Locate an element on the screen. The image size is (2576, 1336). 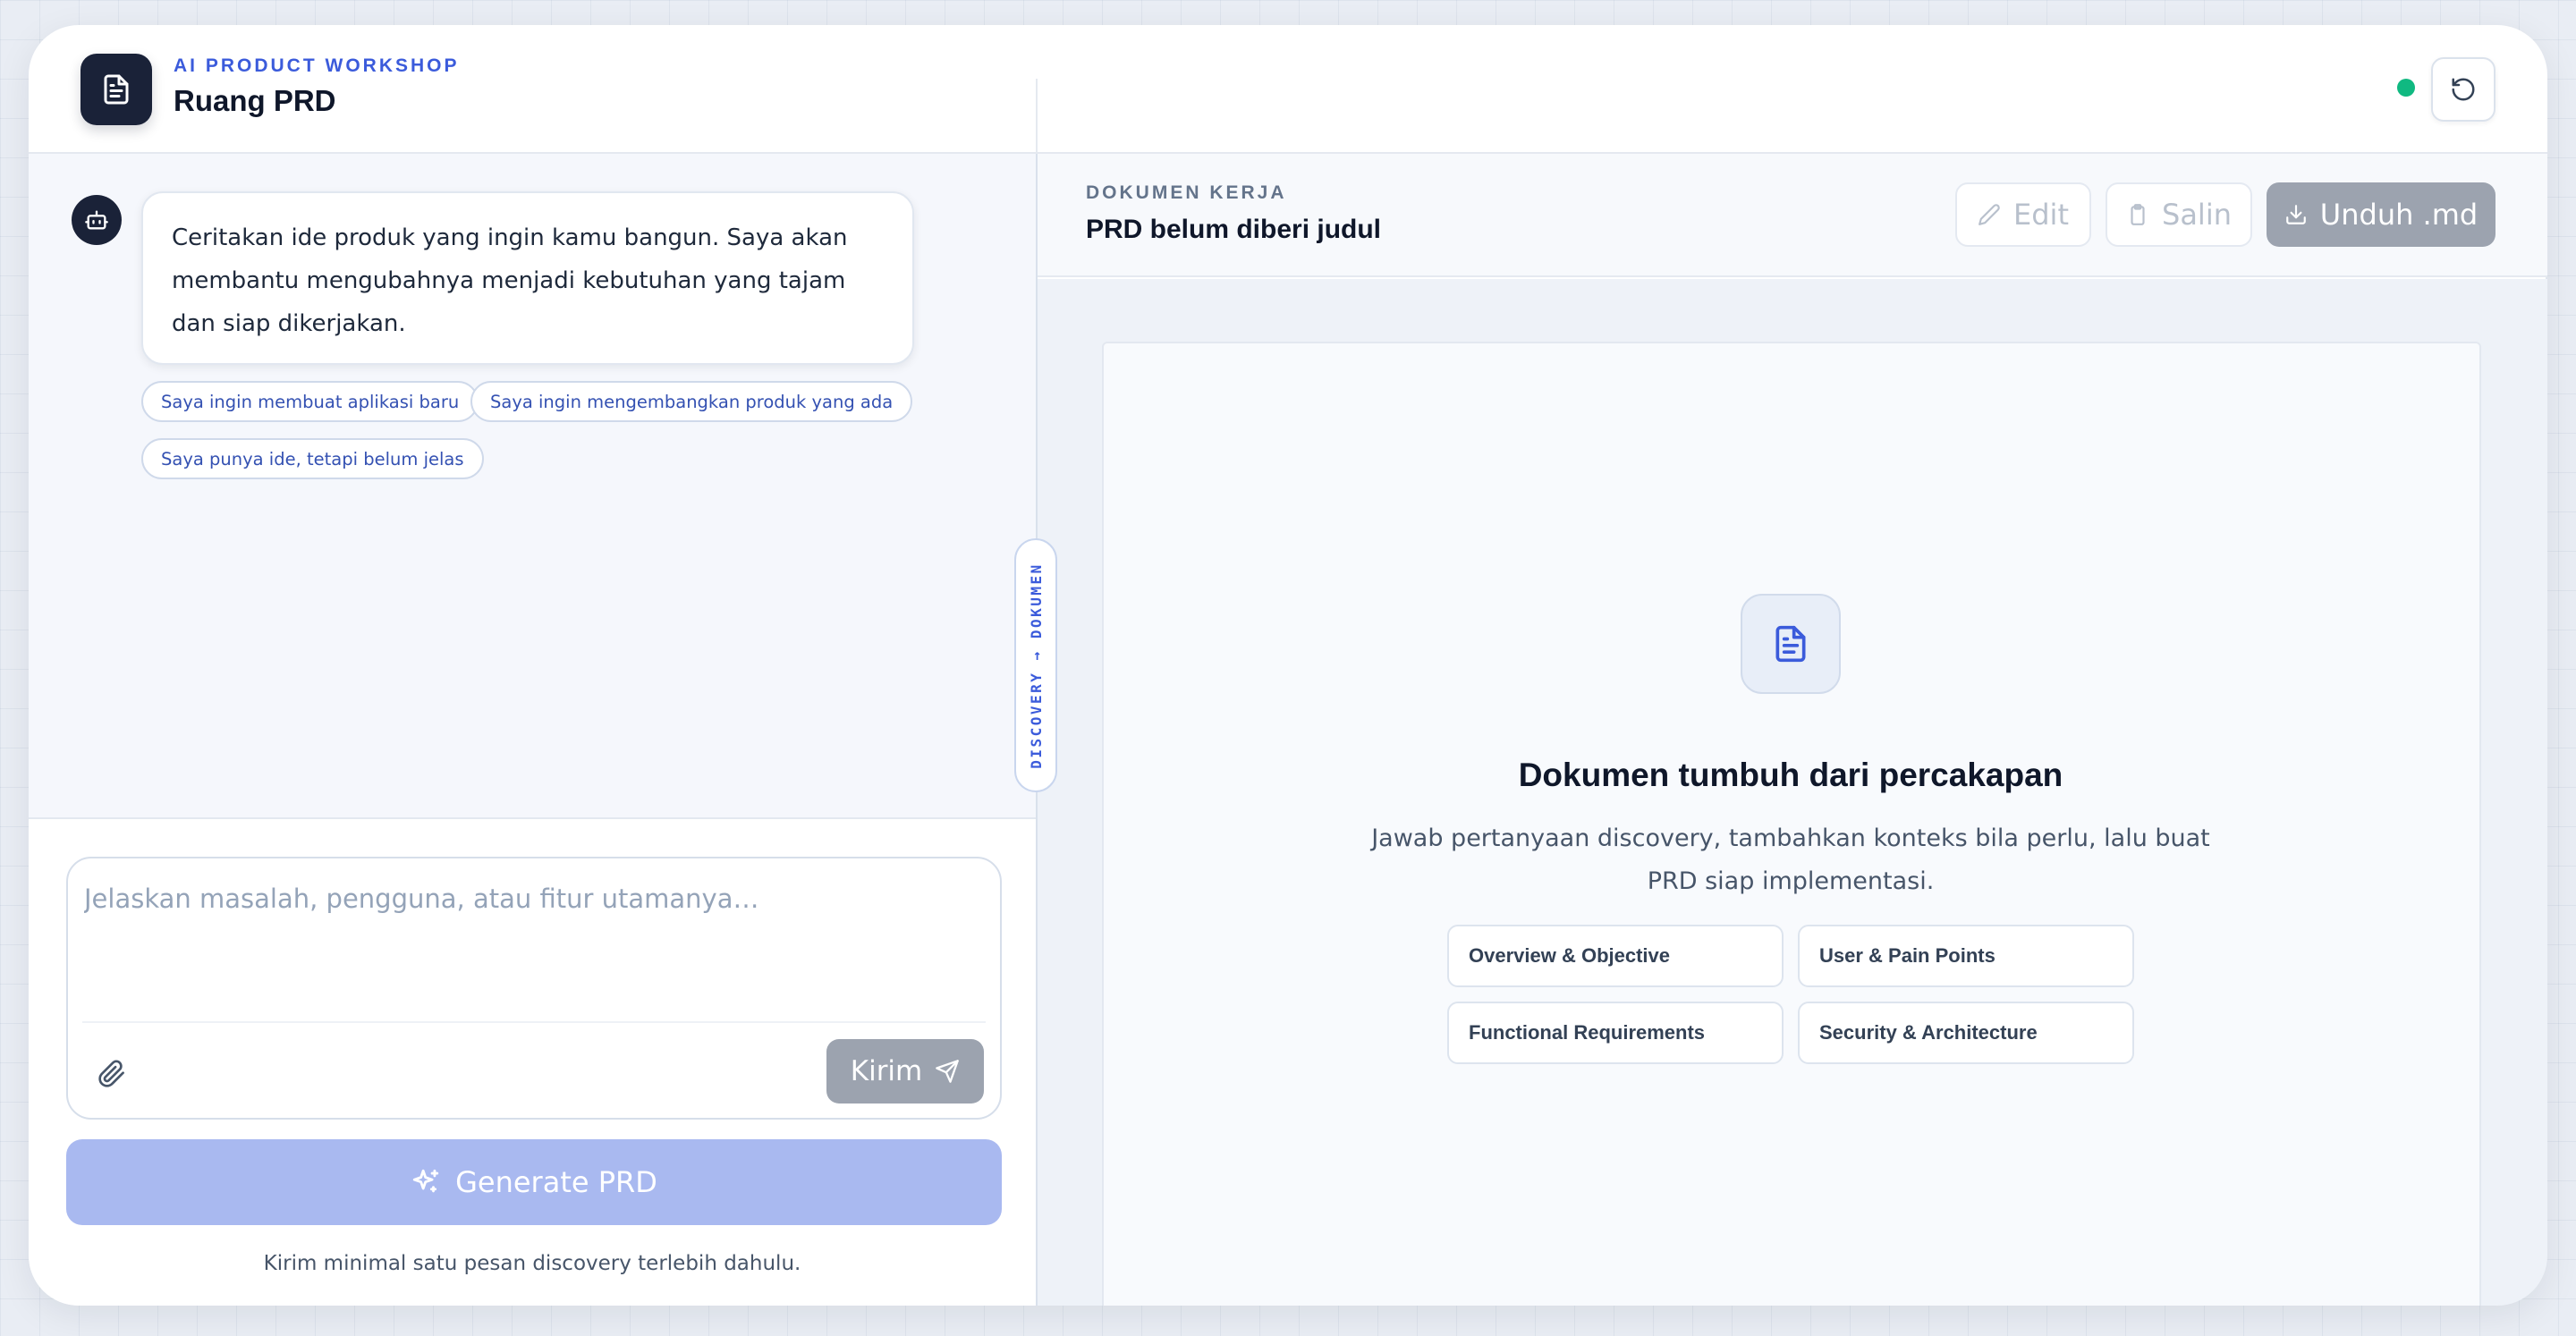
generate-label: Generate PRD is located at coordinates (556, 1182).